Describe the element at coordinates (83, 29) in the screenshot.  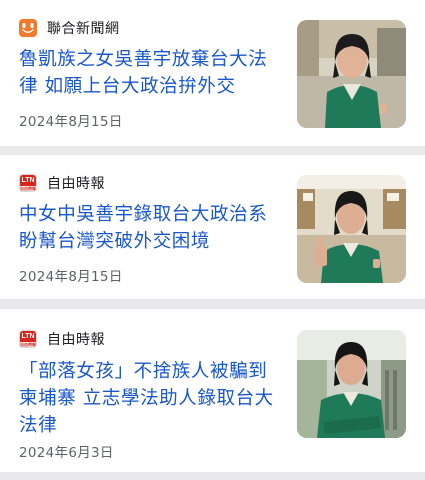
I see `source-name: 聯合新聞網` at that location.